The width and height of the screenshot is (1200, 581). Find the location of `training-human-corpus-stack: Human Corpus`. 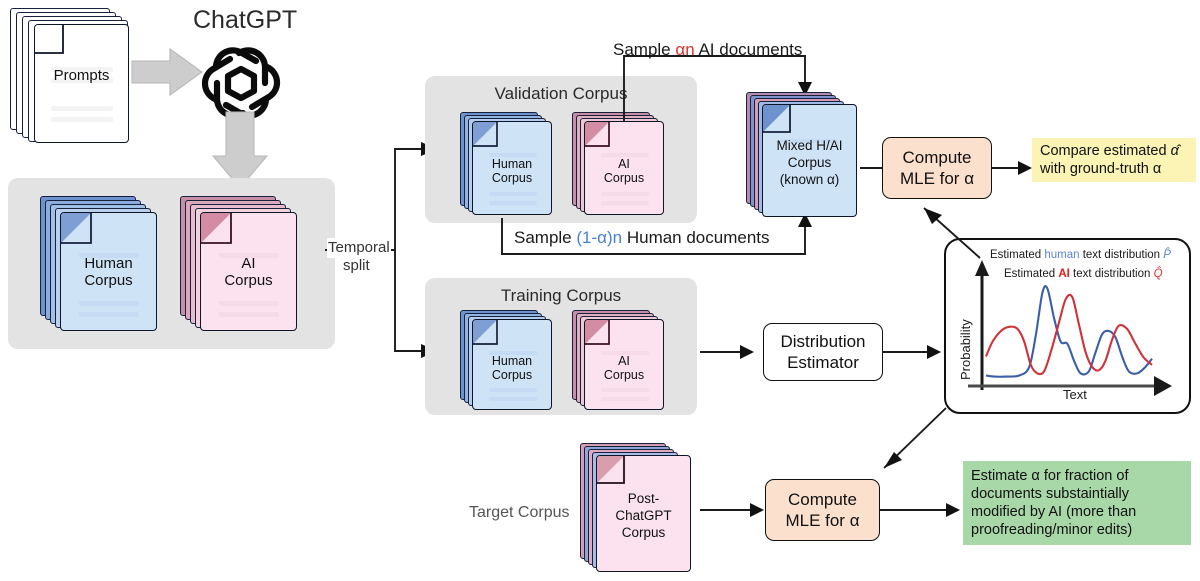

training-human-corpus-stack: Human Corpus is located at coordinates (512, 360).